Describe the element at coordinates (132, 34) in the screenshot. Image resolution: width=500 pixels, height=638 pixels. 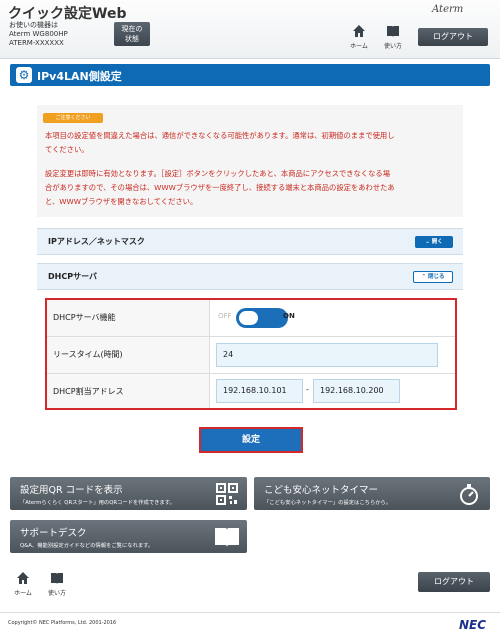
I see `current-status-button: 現在の 状態` at that location.